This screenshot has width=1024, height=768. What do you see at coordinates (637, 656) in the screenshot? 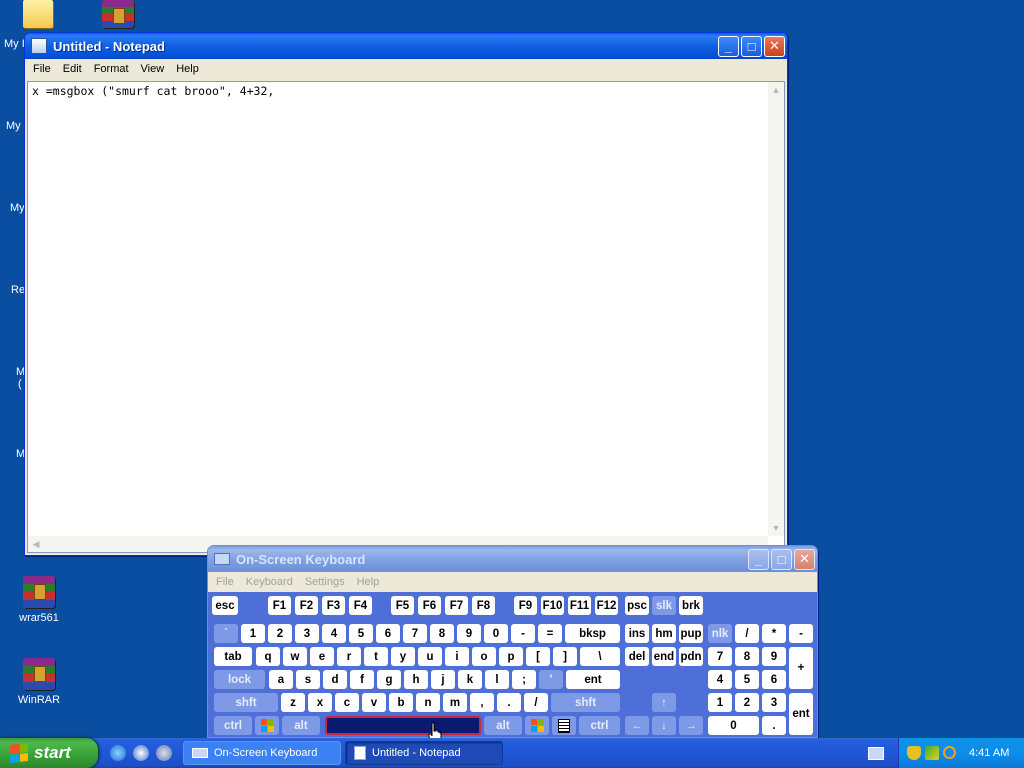
I see `key-delete: del` at bounding box center [637, 656].